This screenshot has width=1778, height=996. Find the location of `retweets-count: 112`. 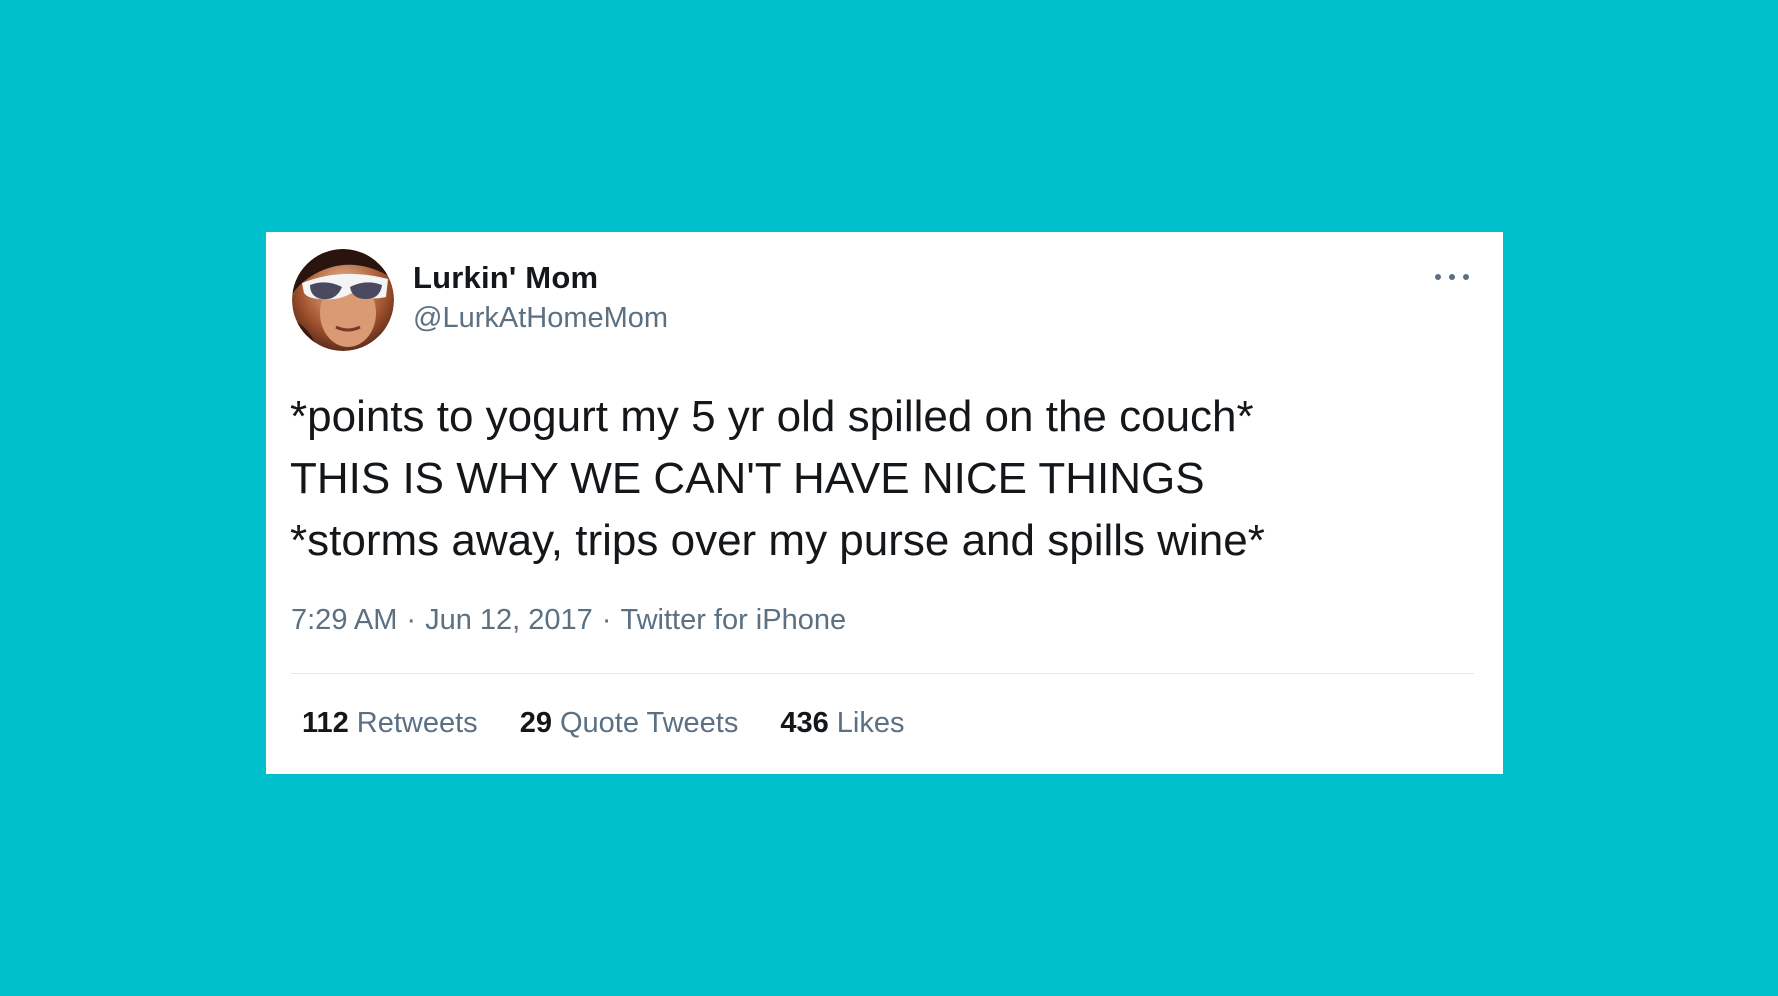

retweets-count: 112 is located at coordinates (325, 723).